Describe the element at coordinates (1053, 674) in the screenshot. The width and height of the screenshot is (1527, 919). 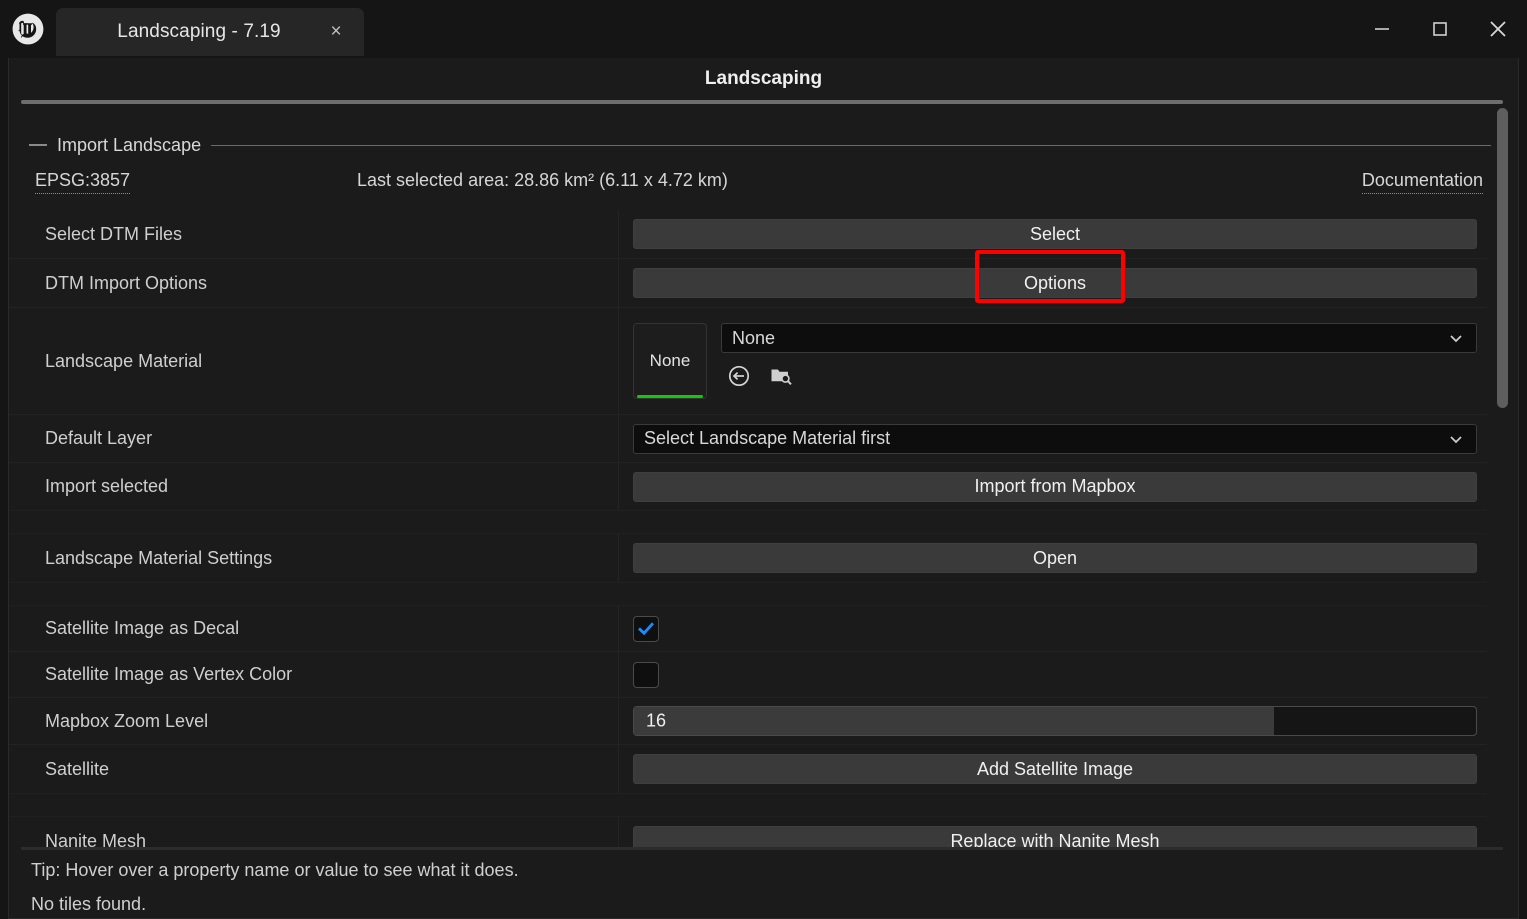
I see `value-satellite-image-as-vertex-color` at that location.